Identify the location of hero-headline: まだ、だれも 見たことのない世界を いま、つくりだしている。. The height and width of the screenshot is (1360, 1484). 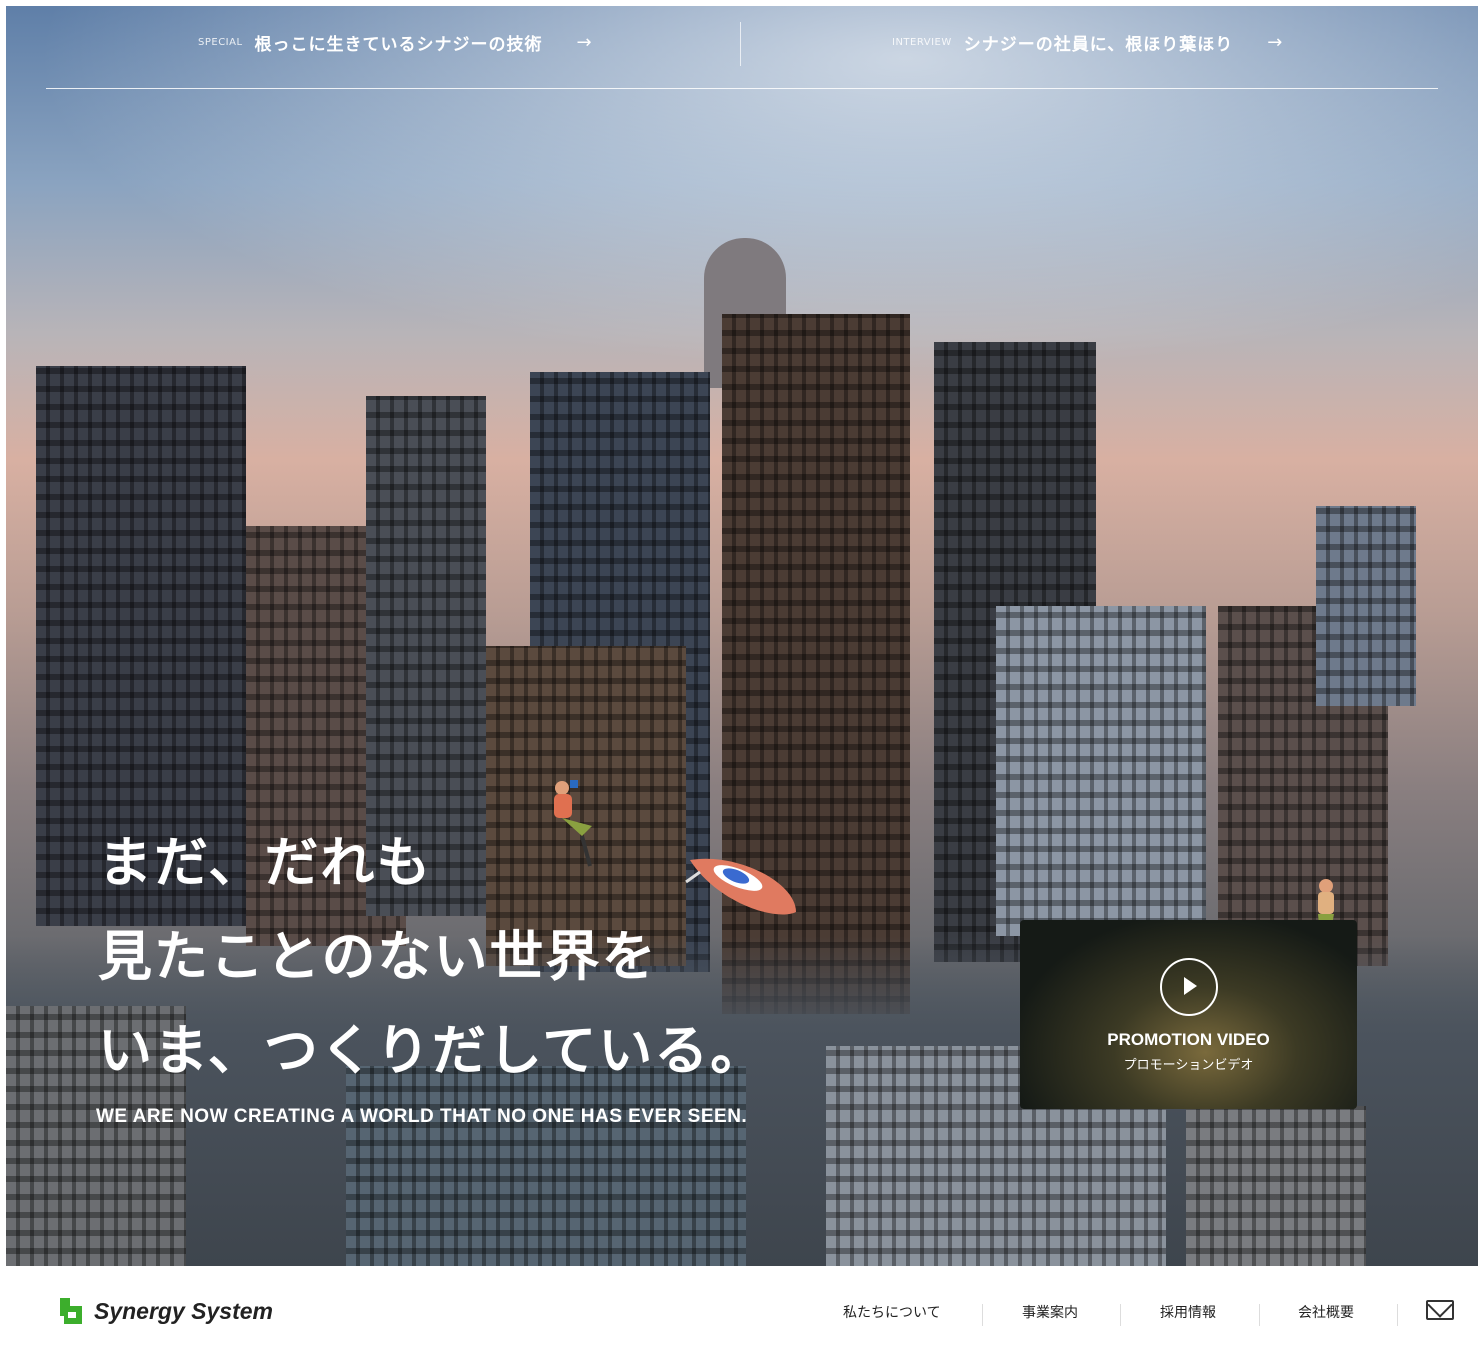
(432, 957).